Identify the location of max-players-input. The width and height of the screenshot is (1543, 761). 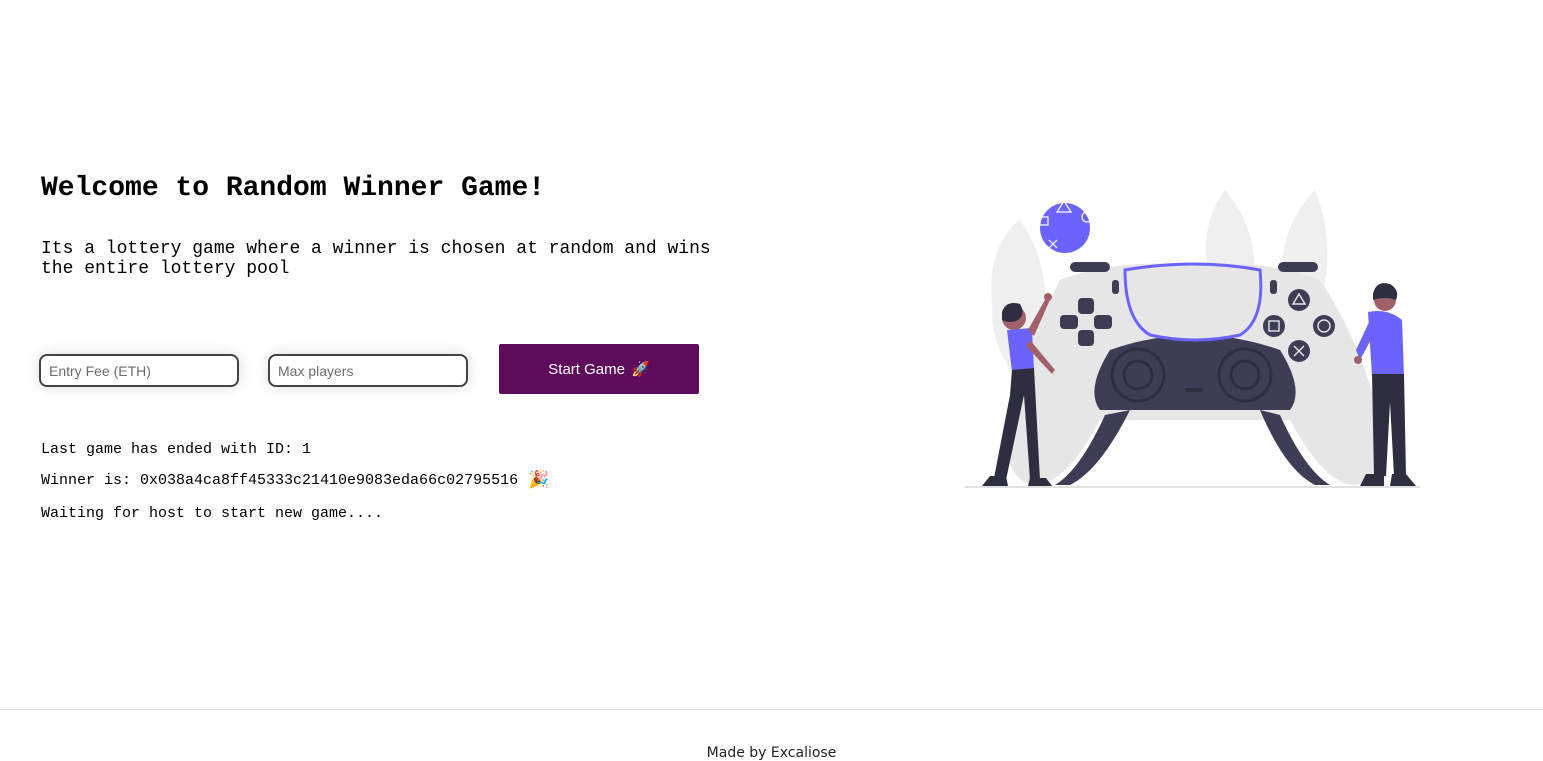
(368, 370).